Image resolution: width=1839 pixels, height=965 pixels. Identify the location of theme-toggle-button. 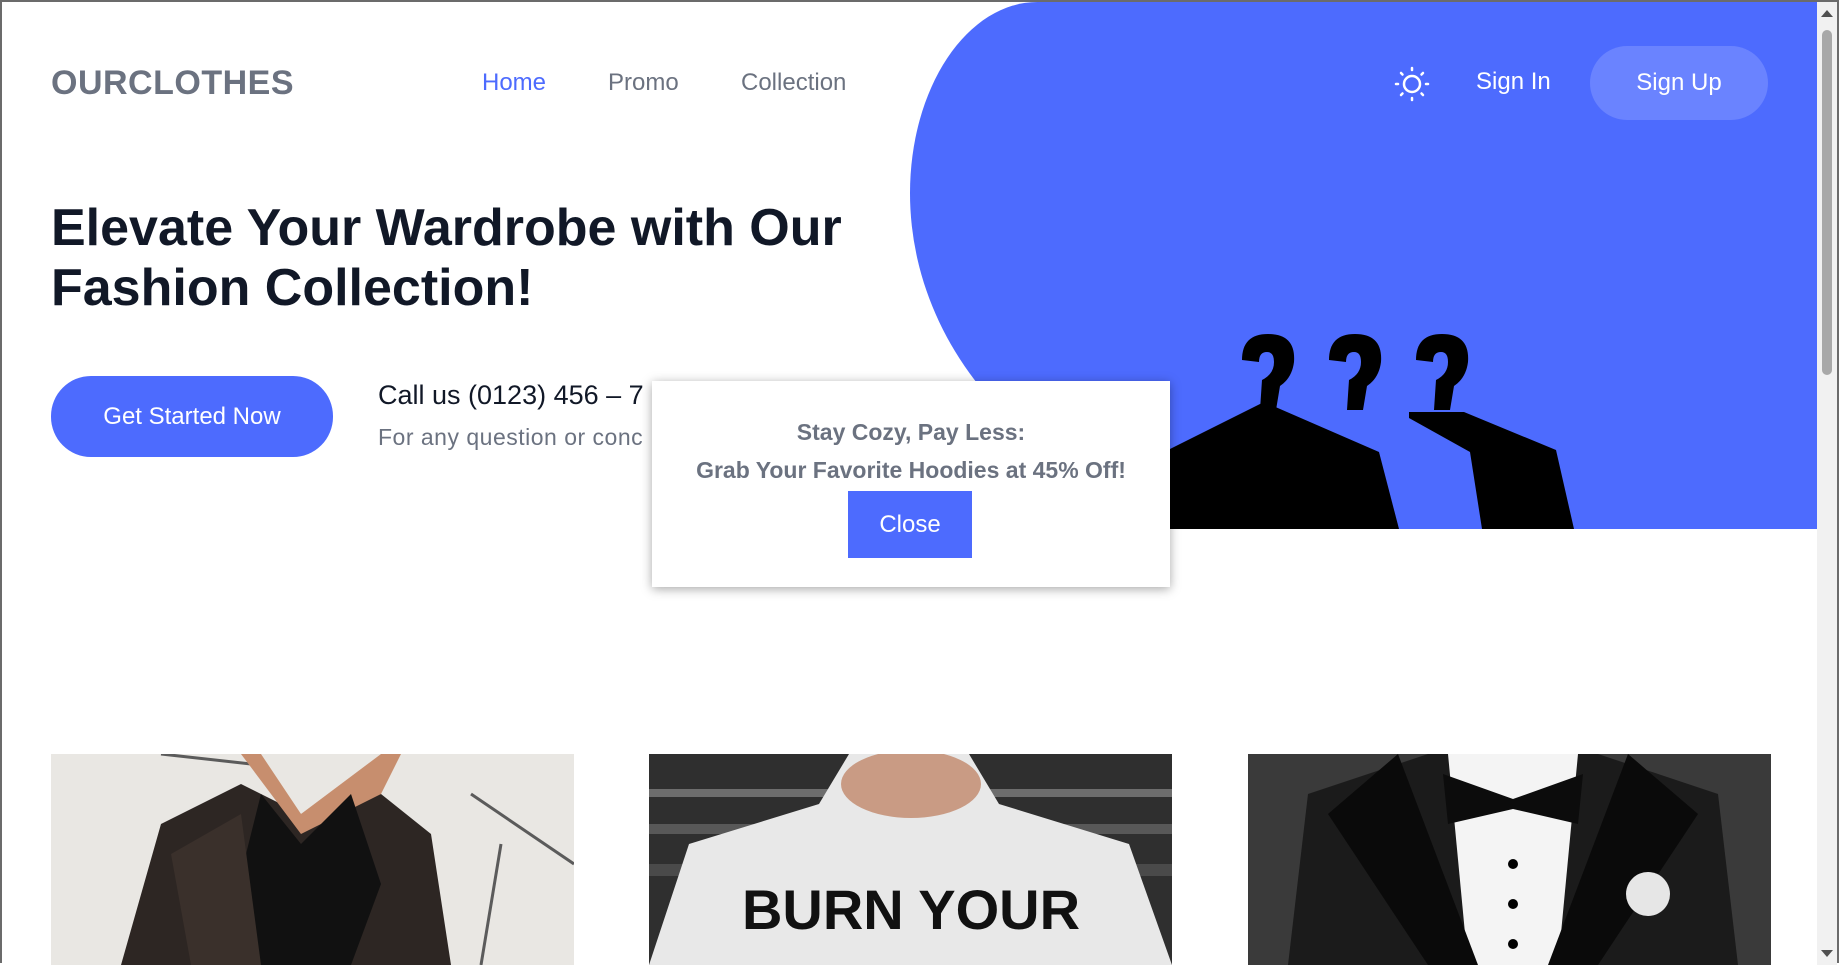
(1412, 84).